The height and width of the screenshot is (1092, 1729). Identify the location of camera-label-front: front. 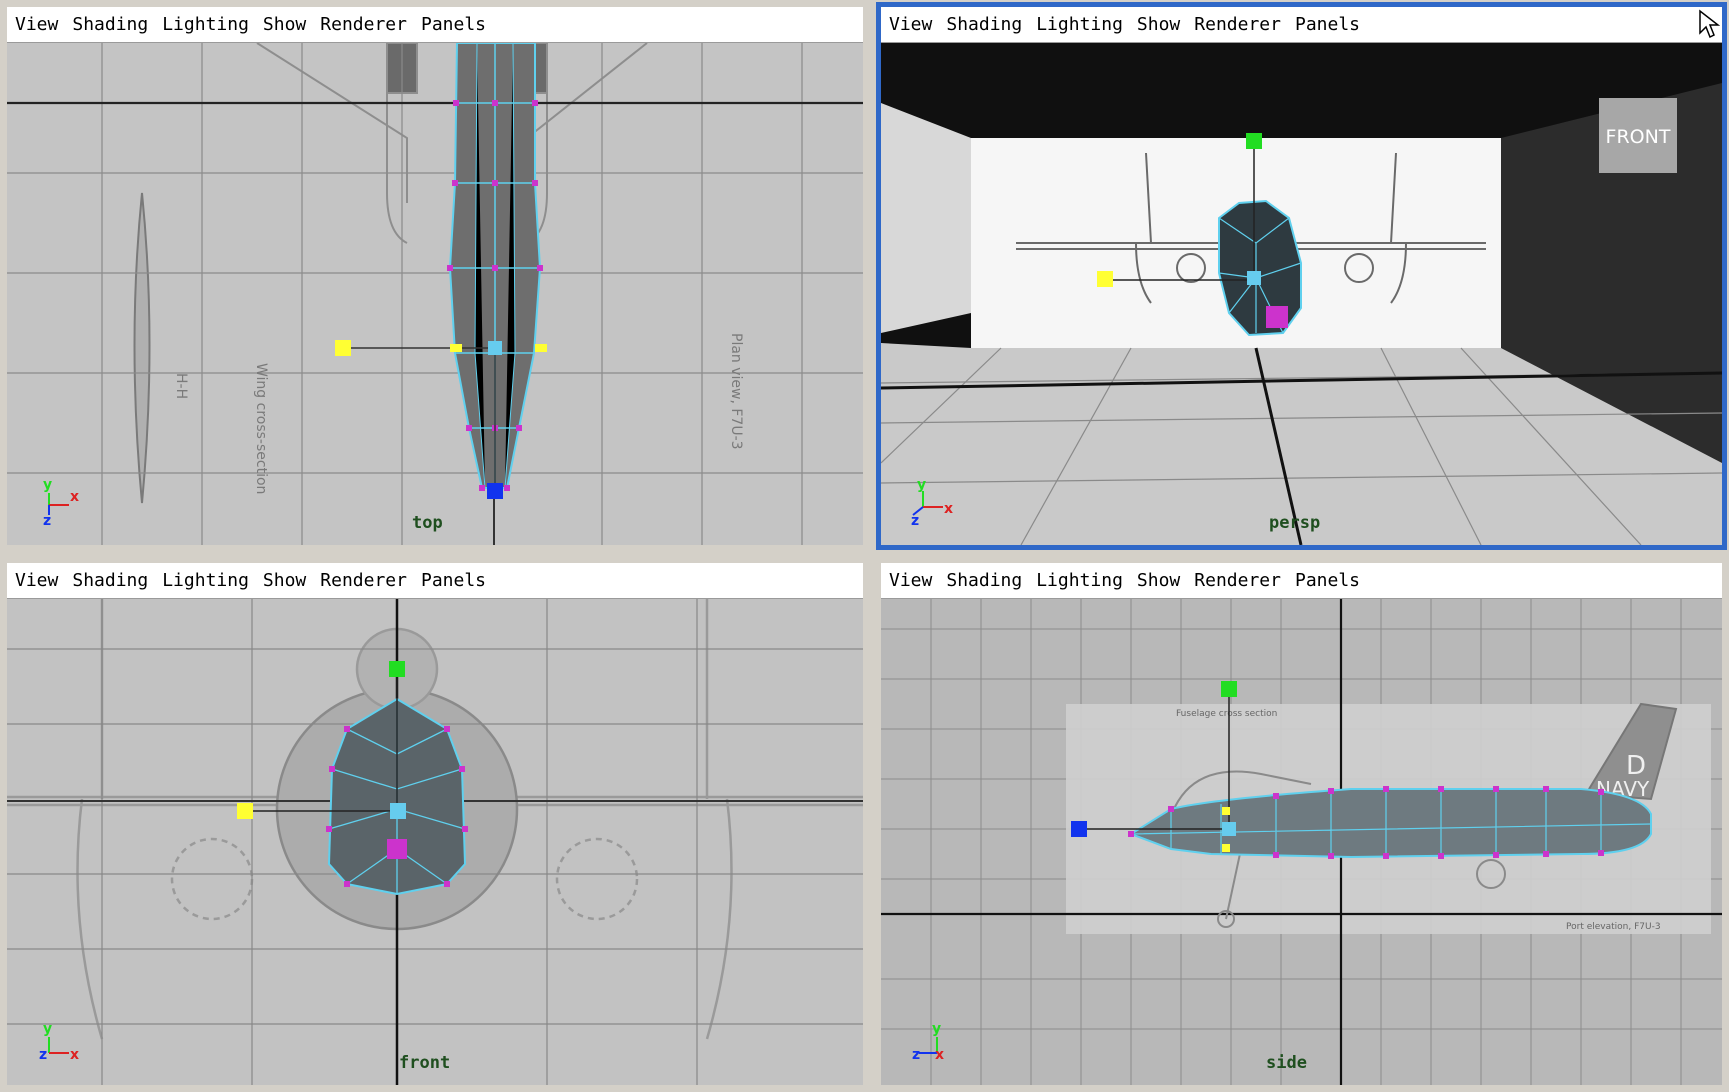
(425, 1063).